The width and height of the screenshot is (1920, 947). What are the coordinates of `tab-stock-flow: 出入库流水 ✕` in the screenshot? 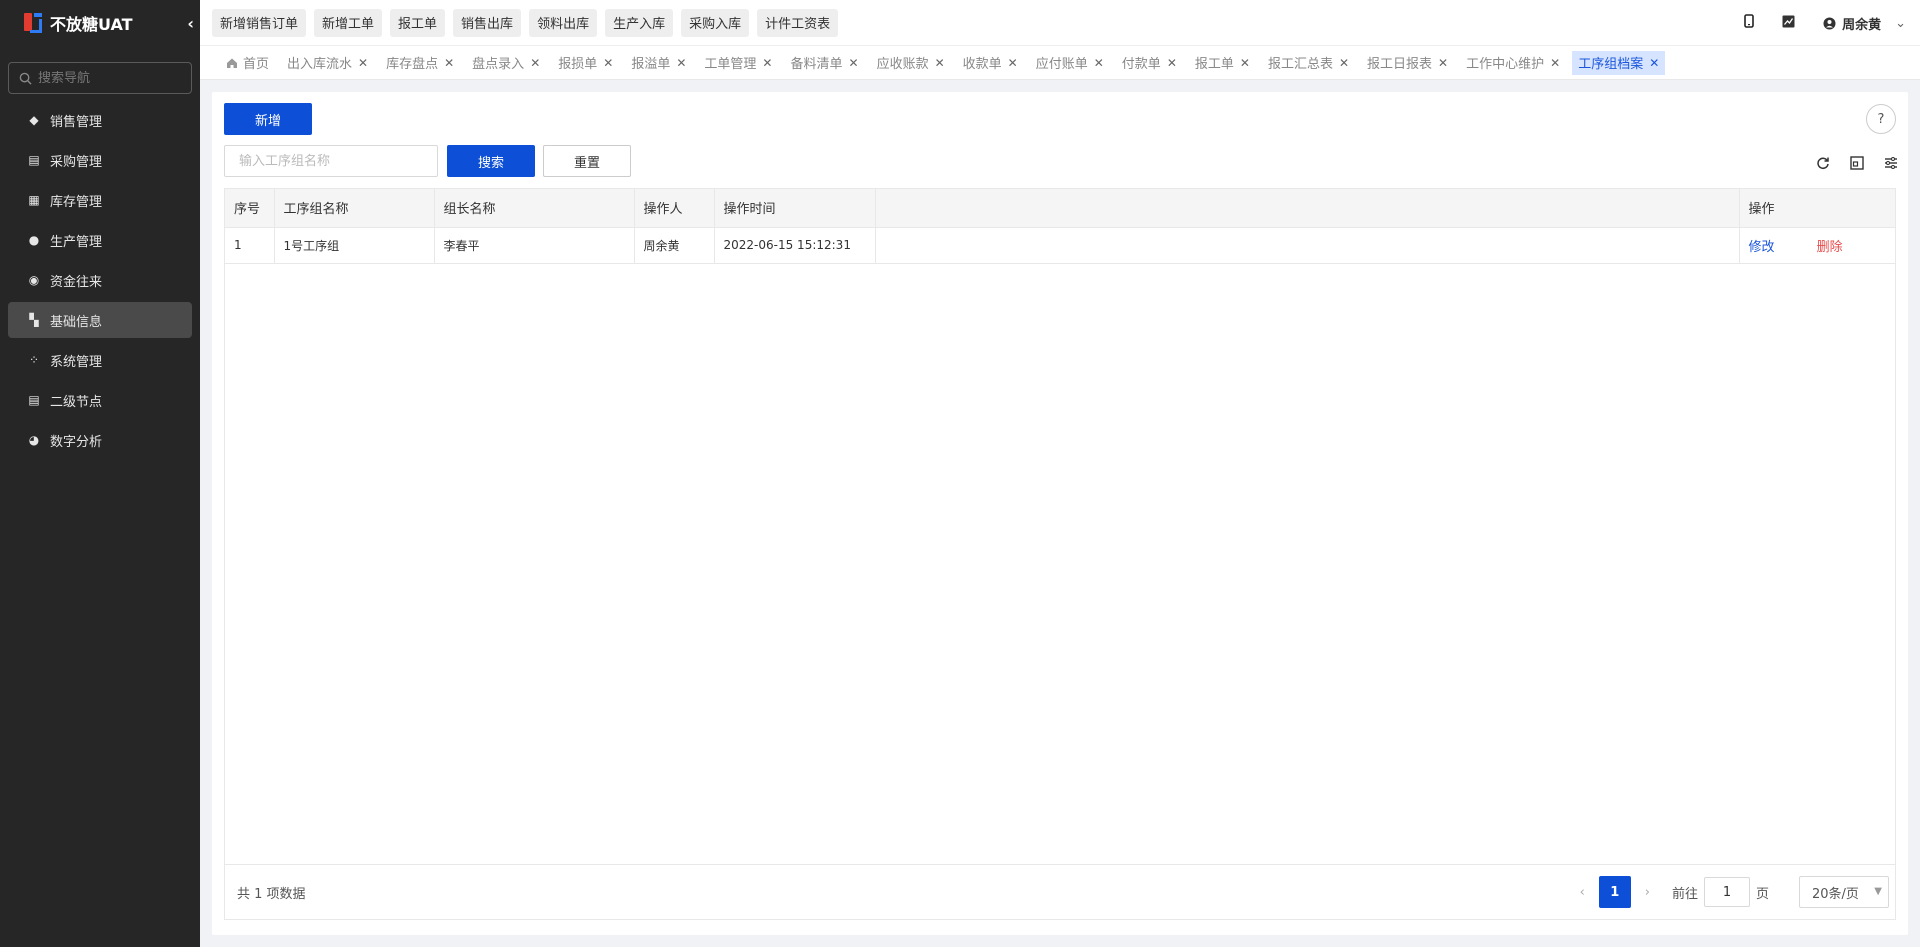 It's located at (327, 63).